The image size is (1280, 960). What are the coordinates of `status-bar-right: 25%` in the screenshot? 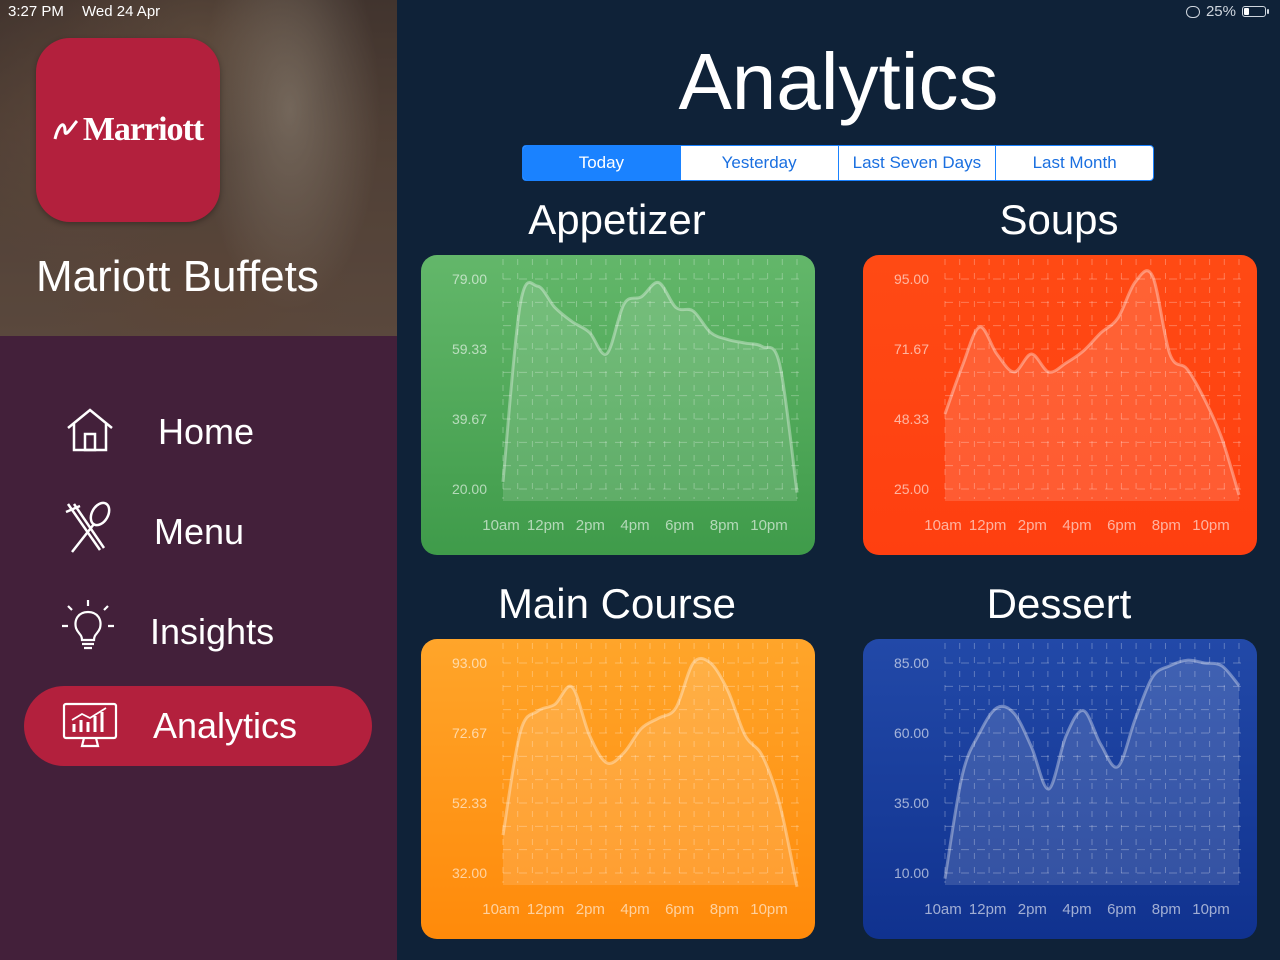 It's located at (1227, 11).